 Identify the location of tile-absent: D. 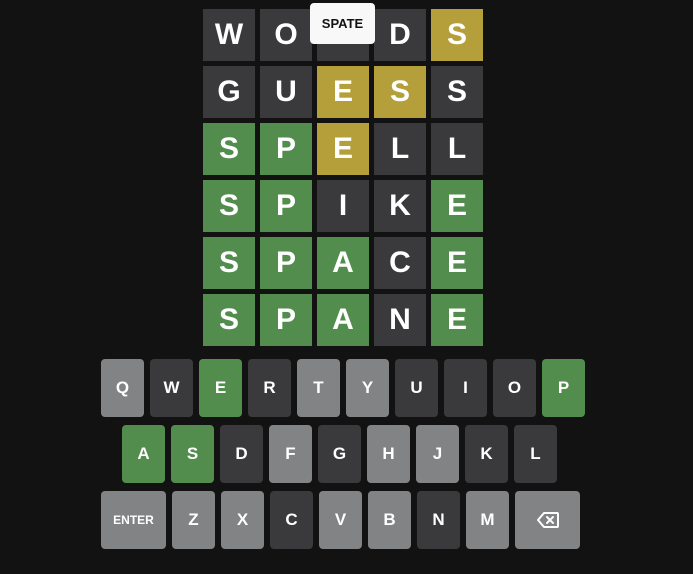
(400, 35).